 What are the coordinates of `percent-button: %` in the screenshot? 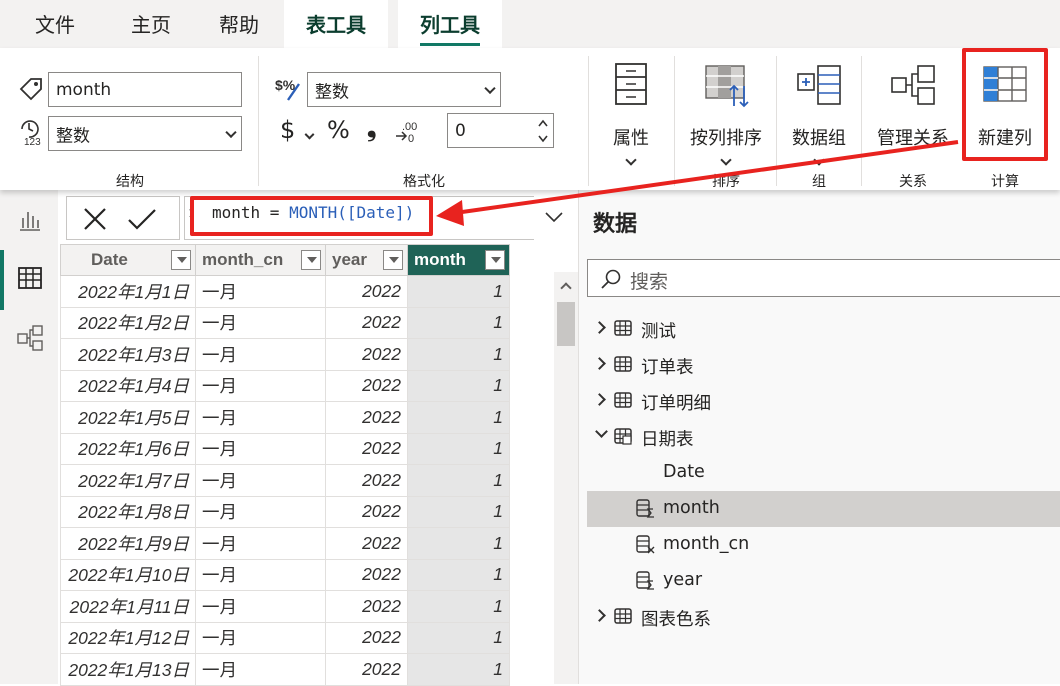 It's located at (338, 130).